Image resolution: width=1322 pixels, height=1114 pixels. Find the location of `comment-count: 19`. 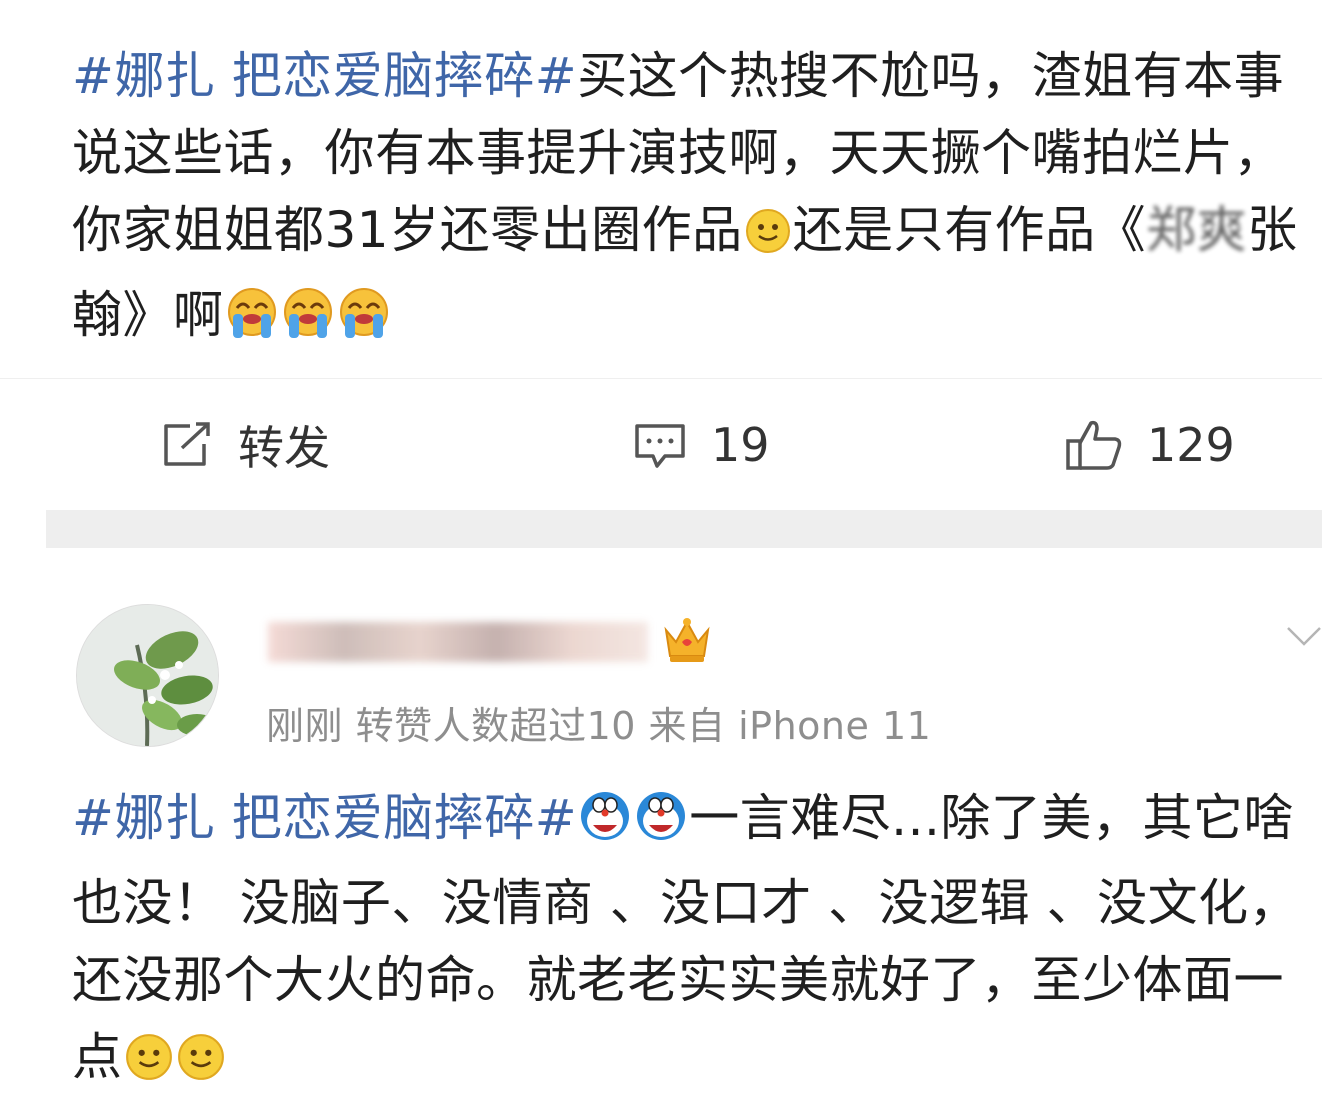

comment-count: 19 is located at coordinates (740, 445).